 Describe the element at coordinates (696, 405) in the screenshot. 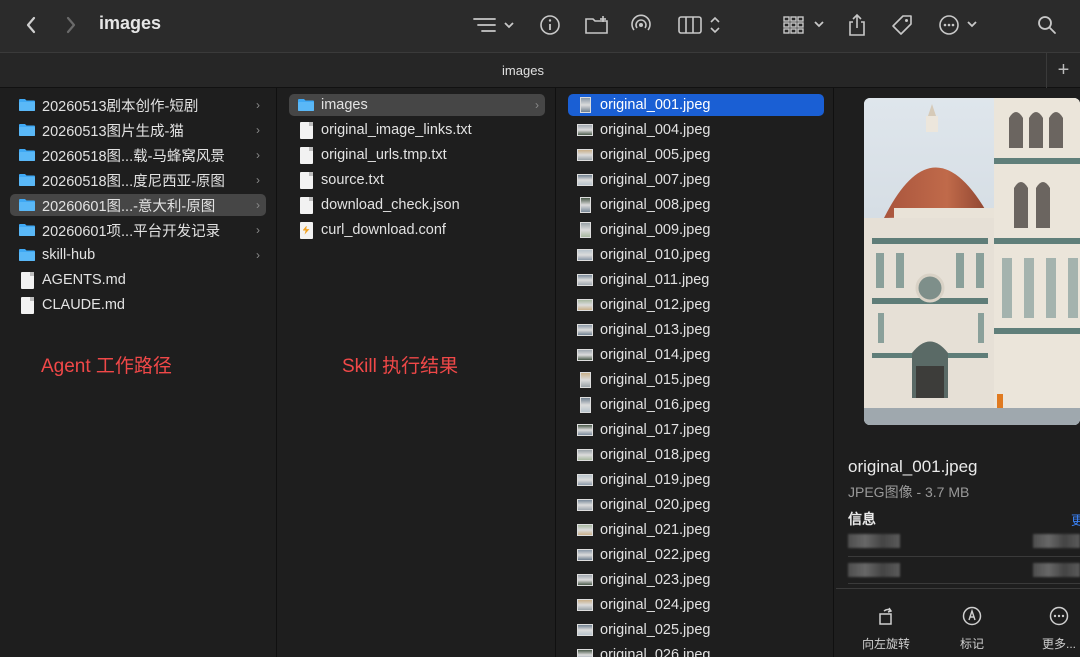

I see `file-row: original_016.jpeg` at that location.